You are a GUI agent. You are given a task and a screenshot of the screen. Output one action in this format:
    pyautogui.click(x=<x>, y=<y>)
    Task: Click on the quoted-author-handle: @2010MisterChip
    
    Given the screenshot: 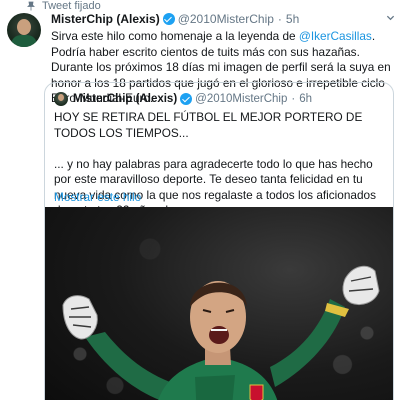 What is the action you would take?
    pyautogui.click(x=241, y=99)
    